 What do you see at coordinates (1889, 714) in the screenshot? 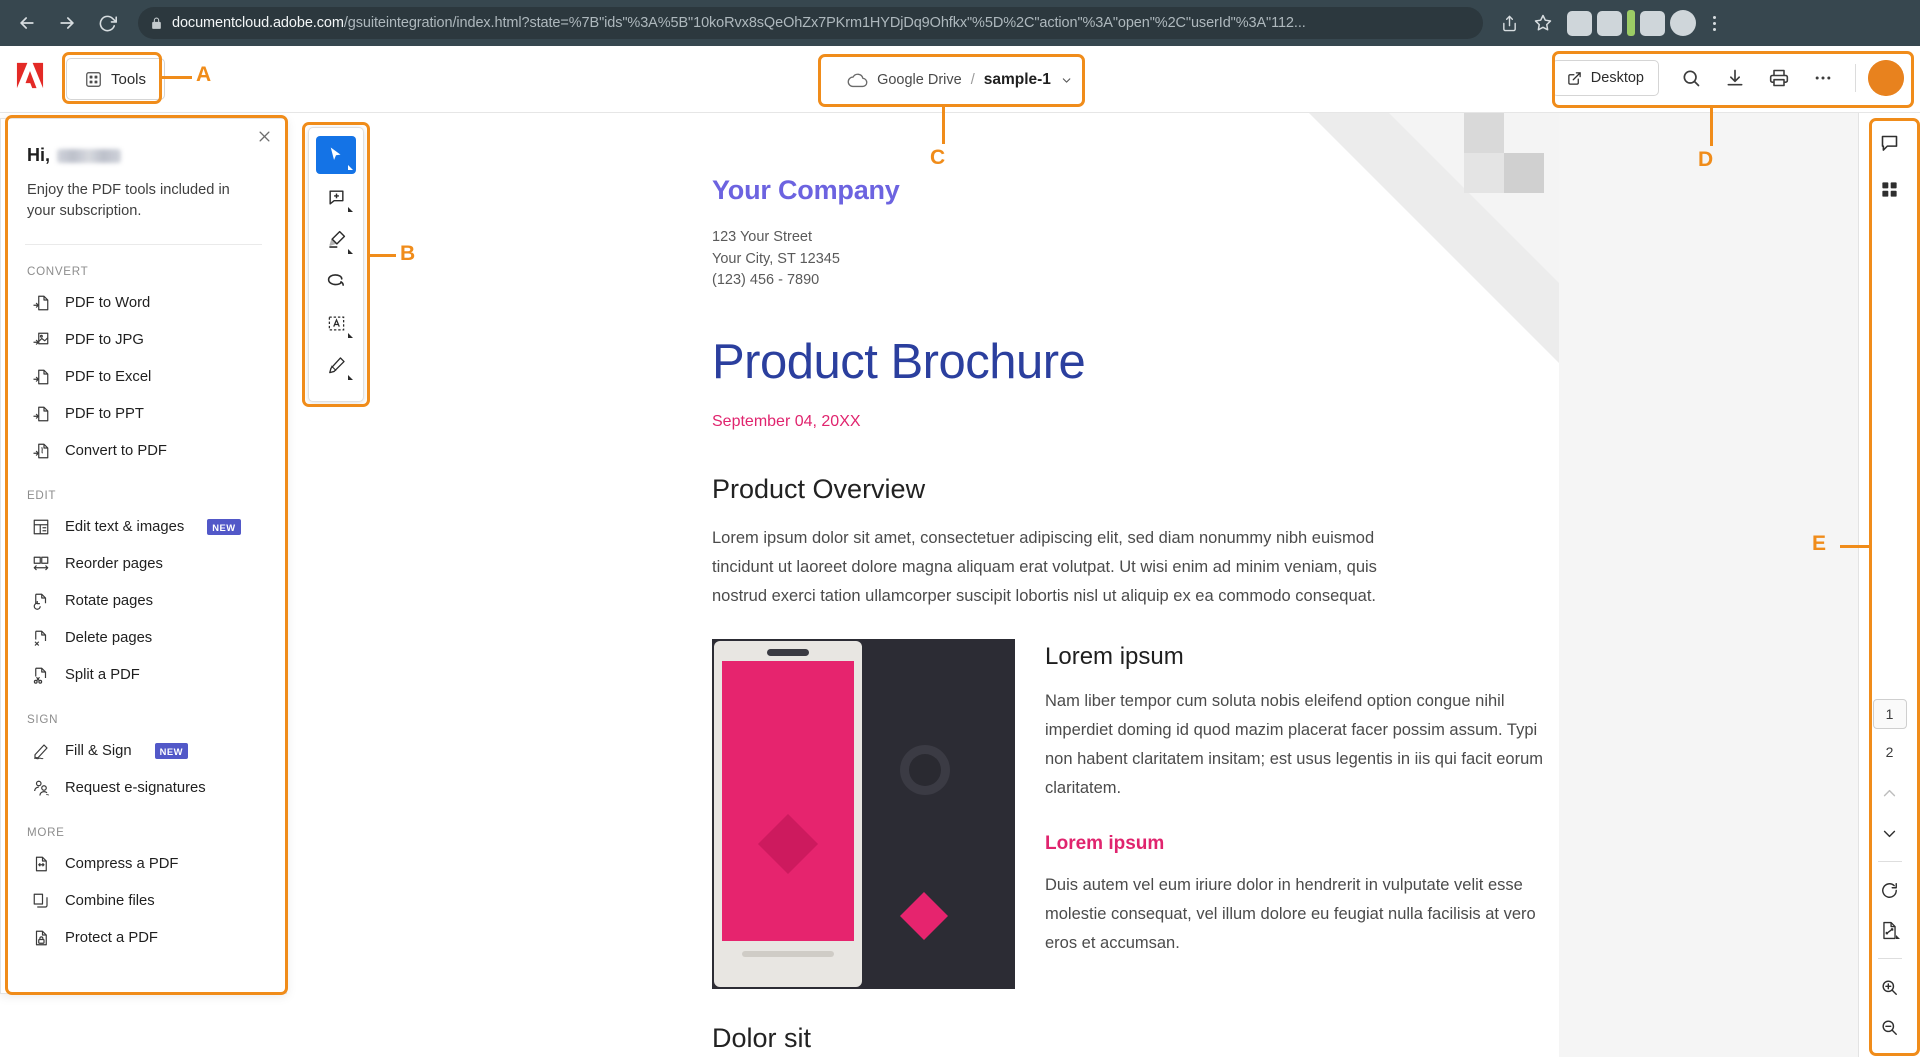
I see `page-number-1: 1` at bounding box center [1889, 714].